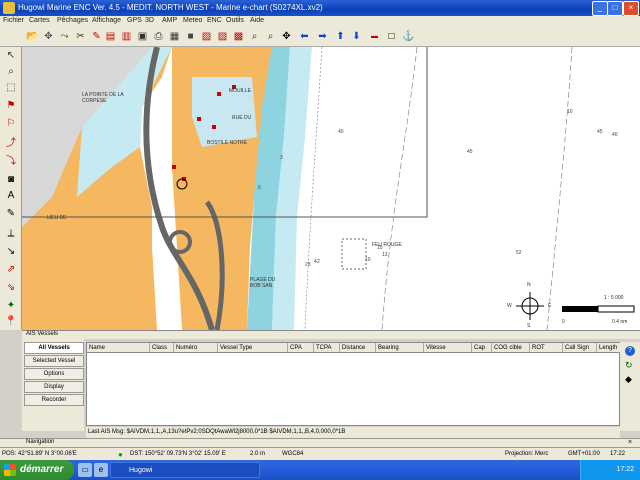  I want to click on compass-rose, so click(530, 306).